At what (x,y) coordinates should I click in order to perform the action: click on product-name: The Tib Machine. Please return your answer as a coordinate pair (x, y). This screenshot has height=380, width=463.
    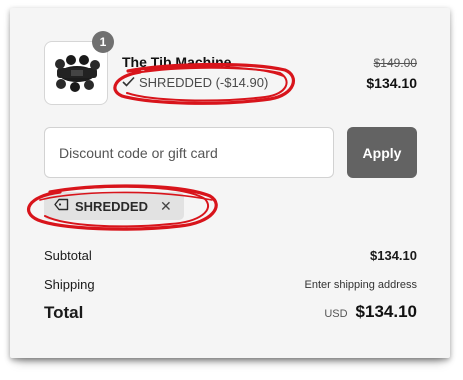
    Looking at the image, I should click on (177, 62).